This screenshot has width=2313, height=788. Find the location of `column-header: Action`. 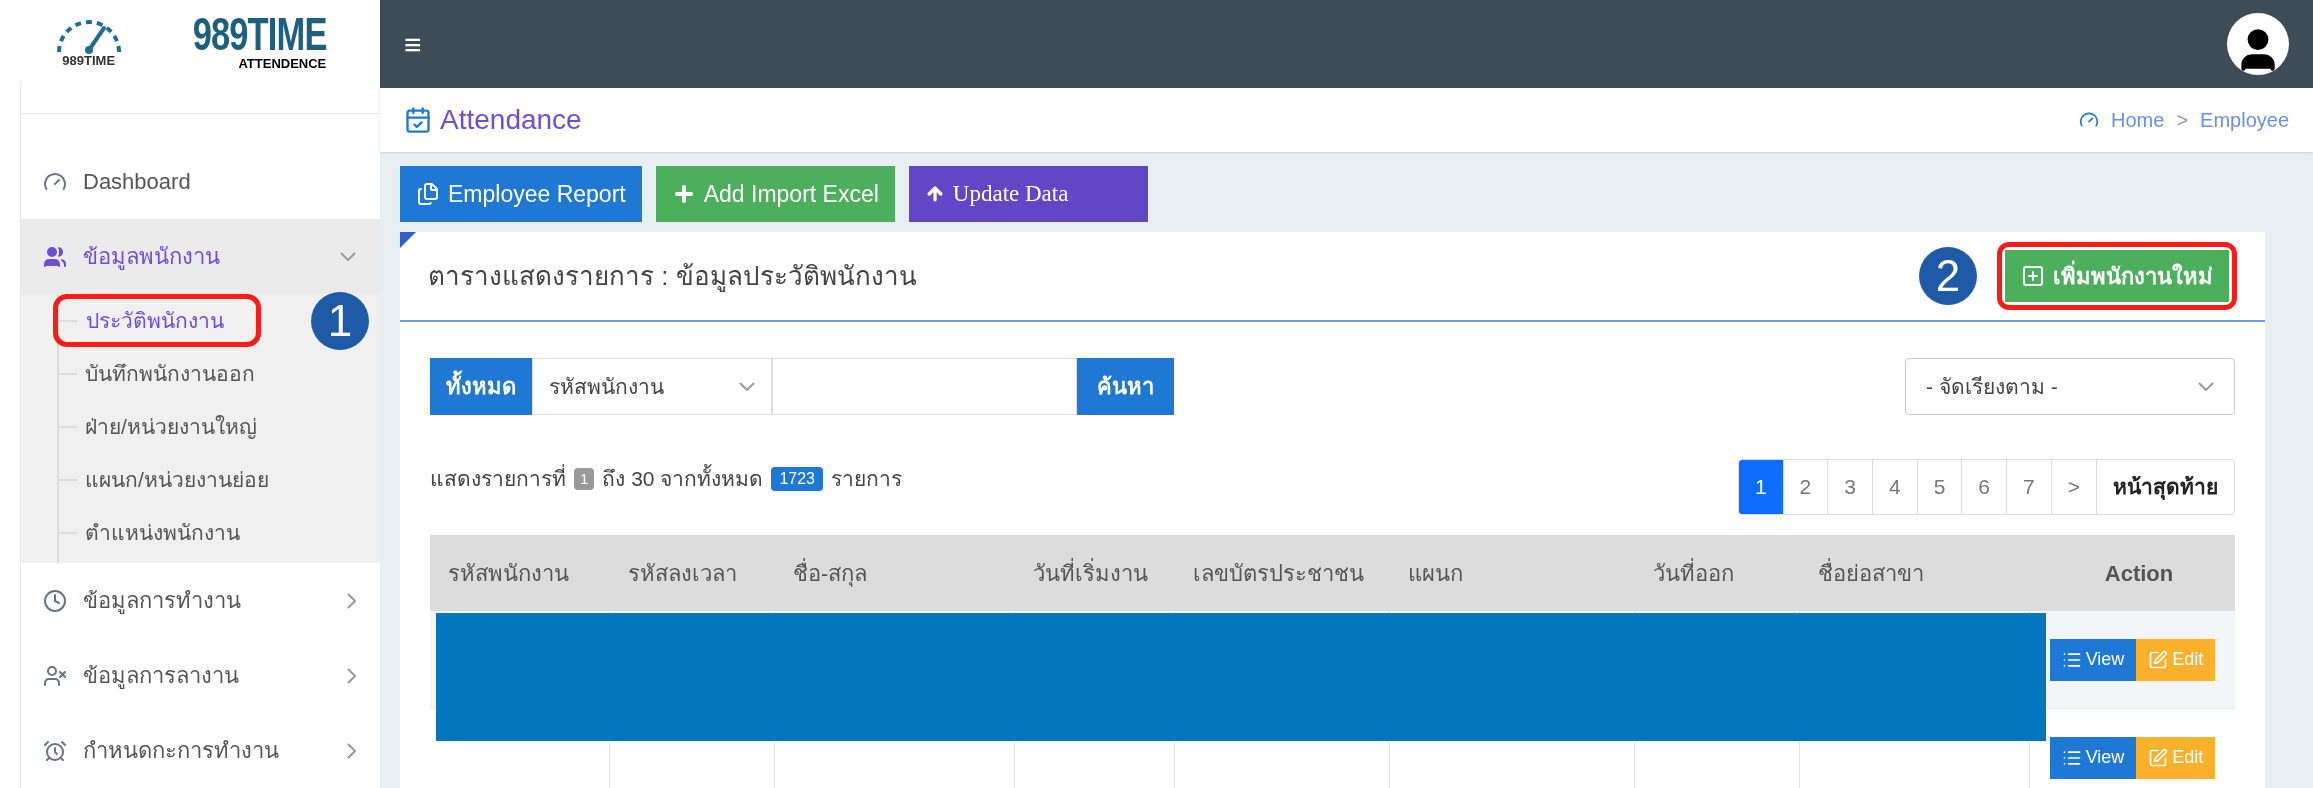

column-header: Action is located at coordinates (2139, 573).